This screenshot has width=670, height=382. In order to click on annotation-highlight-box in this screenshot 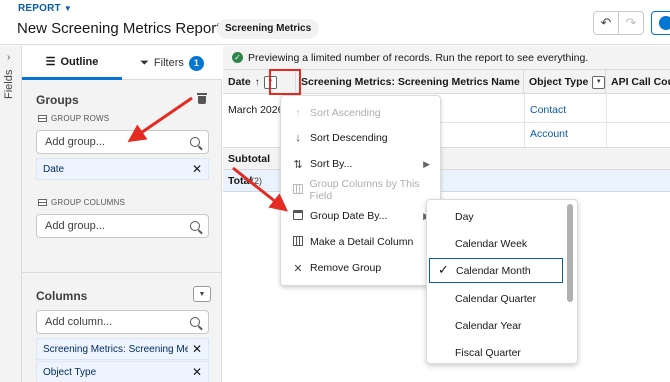, I will do `click(285, 82)`.